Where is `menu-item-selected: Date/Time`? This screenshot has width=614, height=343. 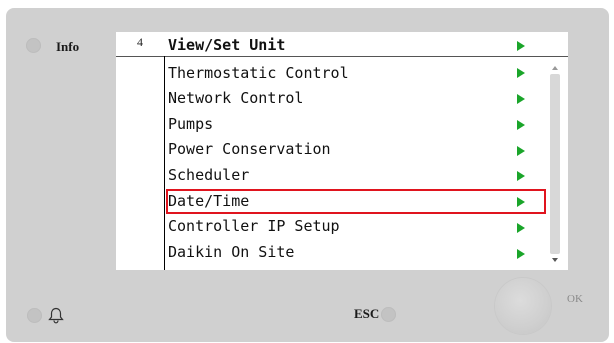
menu-item-selected: Date/Time is located at coordinates (356, 201).